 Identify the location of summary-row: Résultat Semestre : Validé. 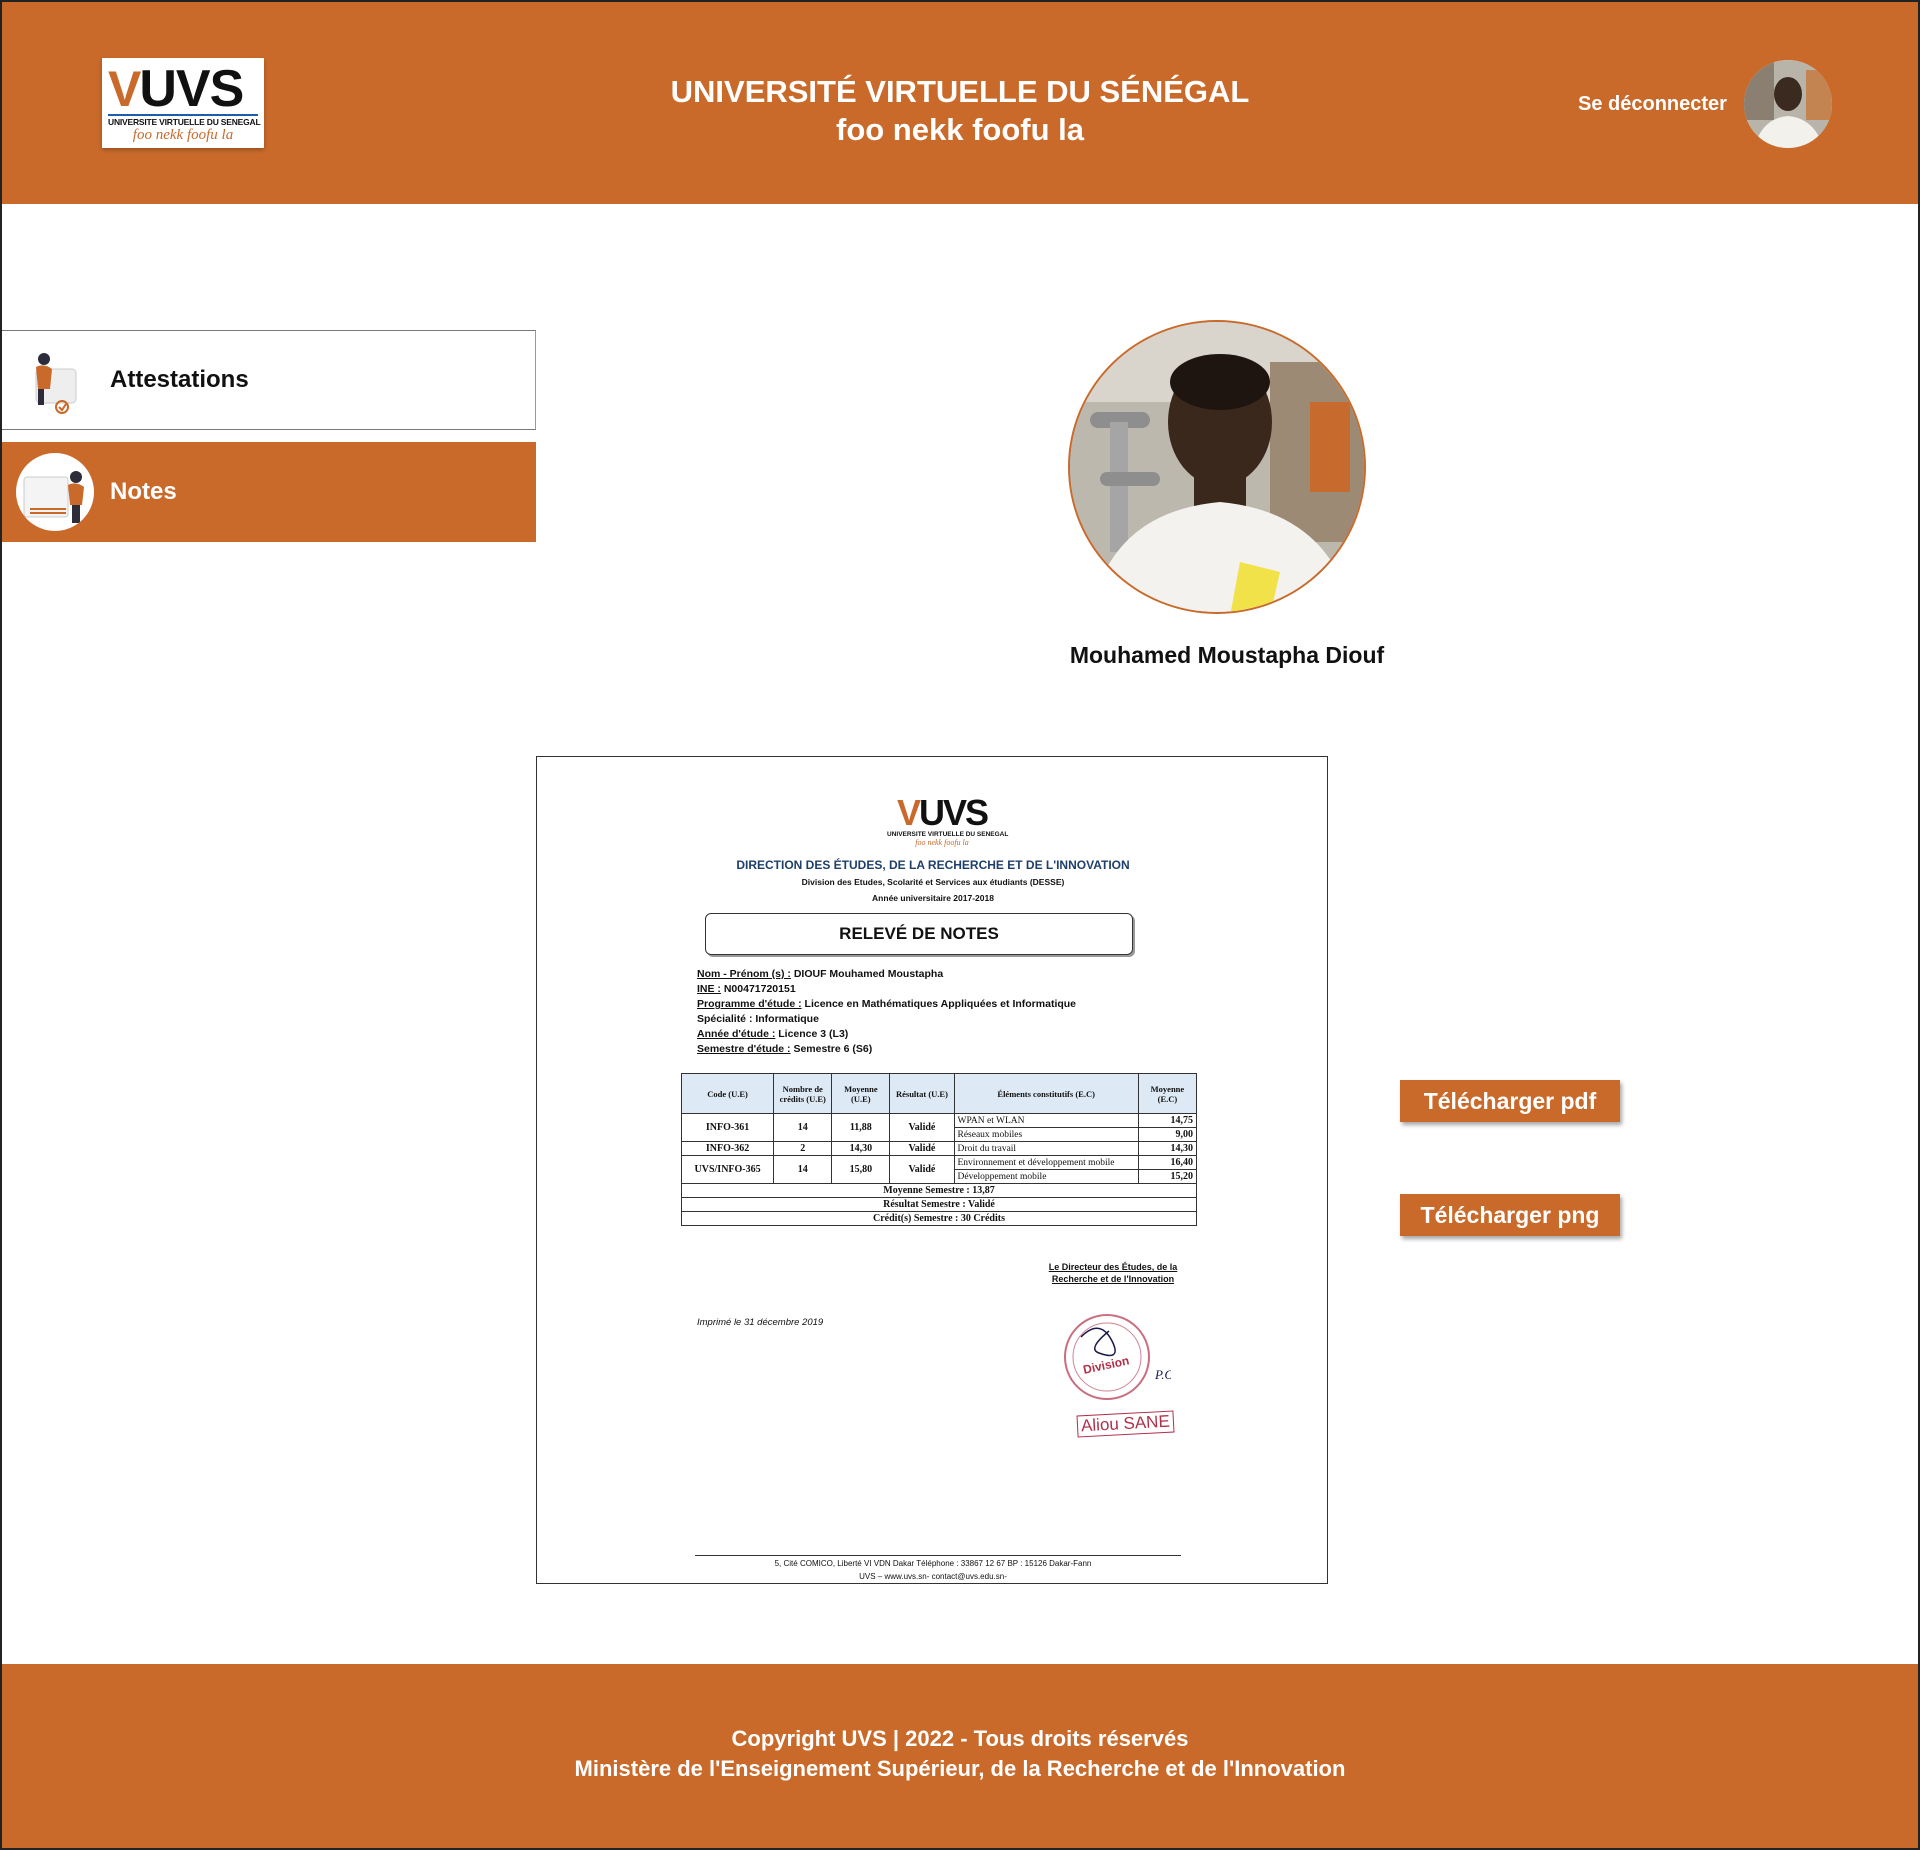
(939, 1204).